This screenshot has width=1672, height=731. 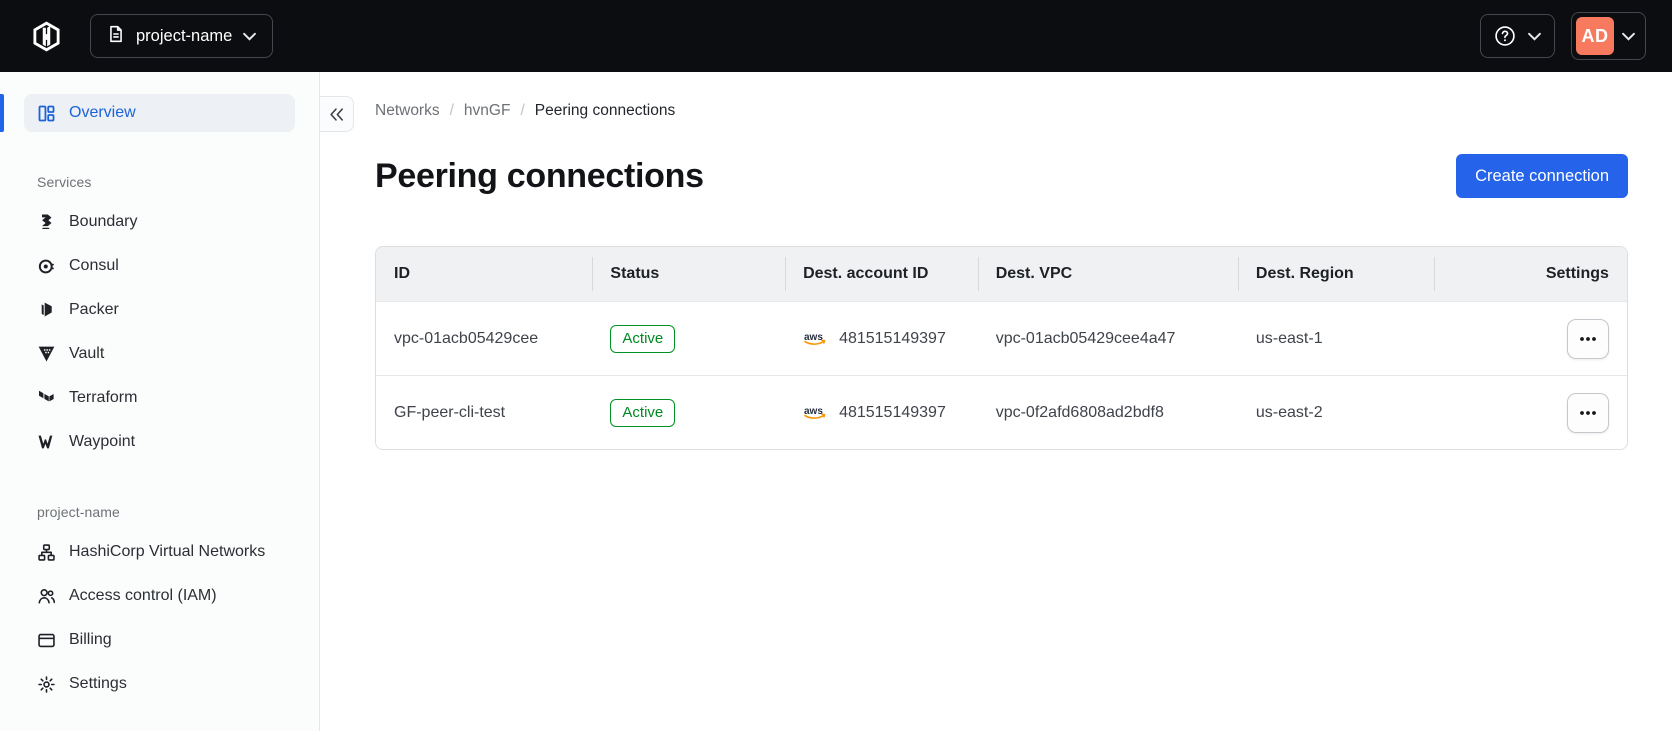 What do you see at coordinates (1079, 412) in the screenshot?
I see `cell-dest-vpc: vpc-0f2afd6808ad2bdf8` at bounding box center [1079, 412].